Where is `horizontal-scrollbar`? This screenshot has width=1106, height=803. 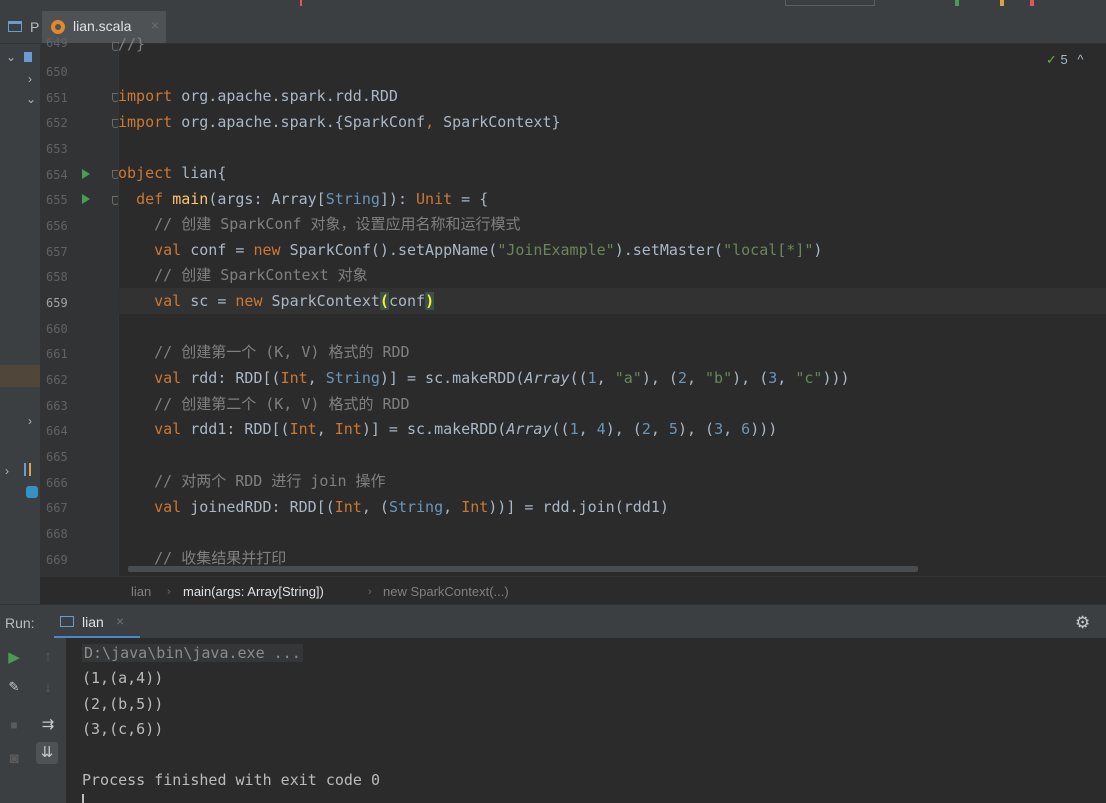 horizontal-scrollbar is located at coordinates (523, 569).